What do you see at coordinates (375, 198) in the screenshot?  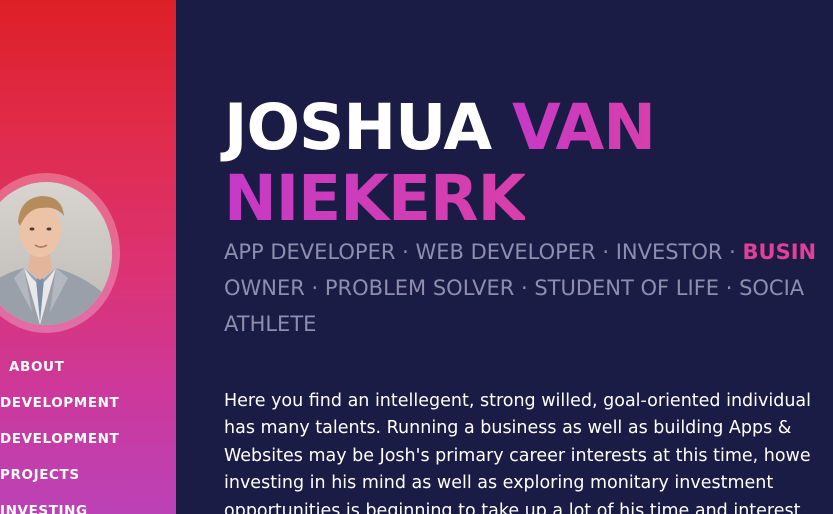 I see `last-name-part2: NIEKERK` at bounding box center [375, 198].